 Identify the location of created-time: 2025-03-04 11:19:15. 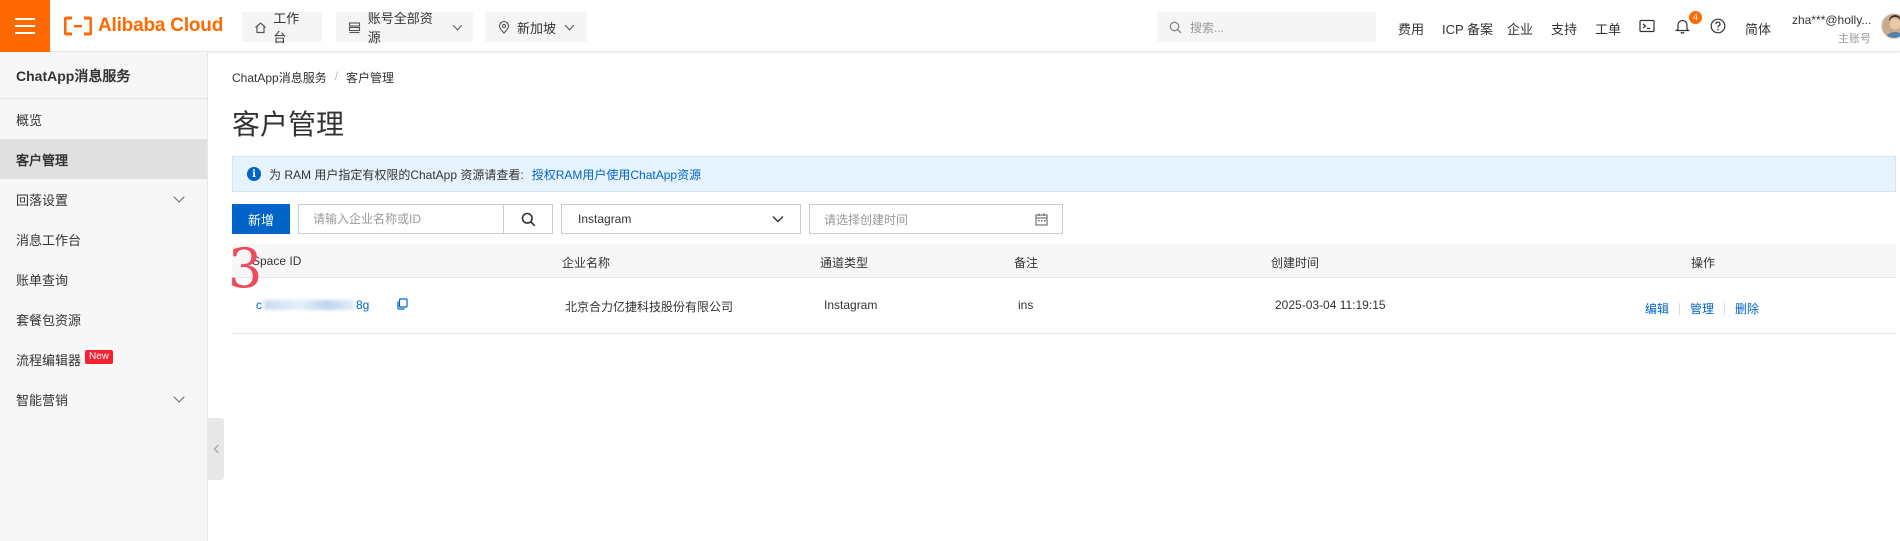
(1330, 305).